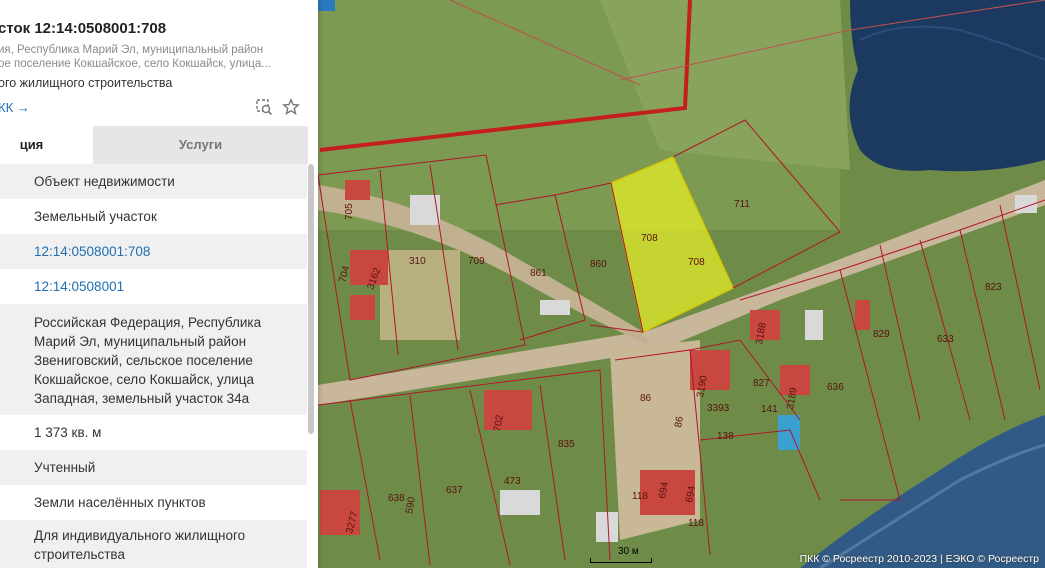 This screenshot has height=568, width=1045. Describe the element at coordinates (598, 264) in the screenshot. I see `plot-label: 860` at that location.